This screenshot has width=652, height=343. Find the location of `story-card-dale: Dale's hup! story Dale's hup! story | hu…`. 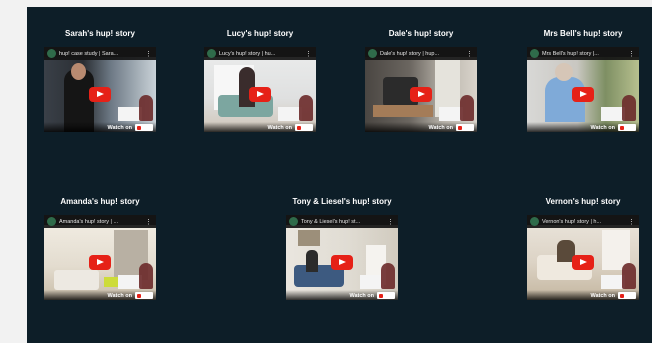

story-card-dale: Dale's hup! story Dale's hup! story | hu… is located at coordinates (421, 79).